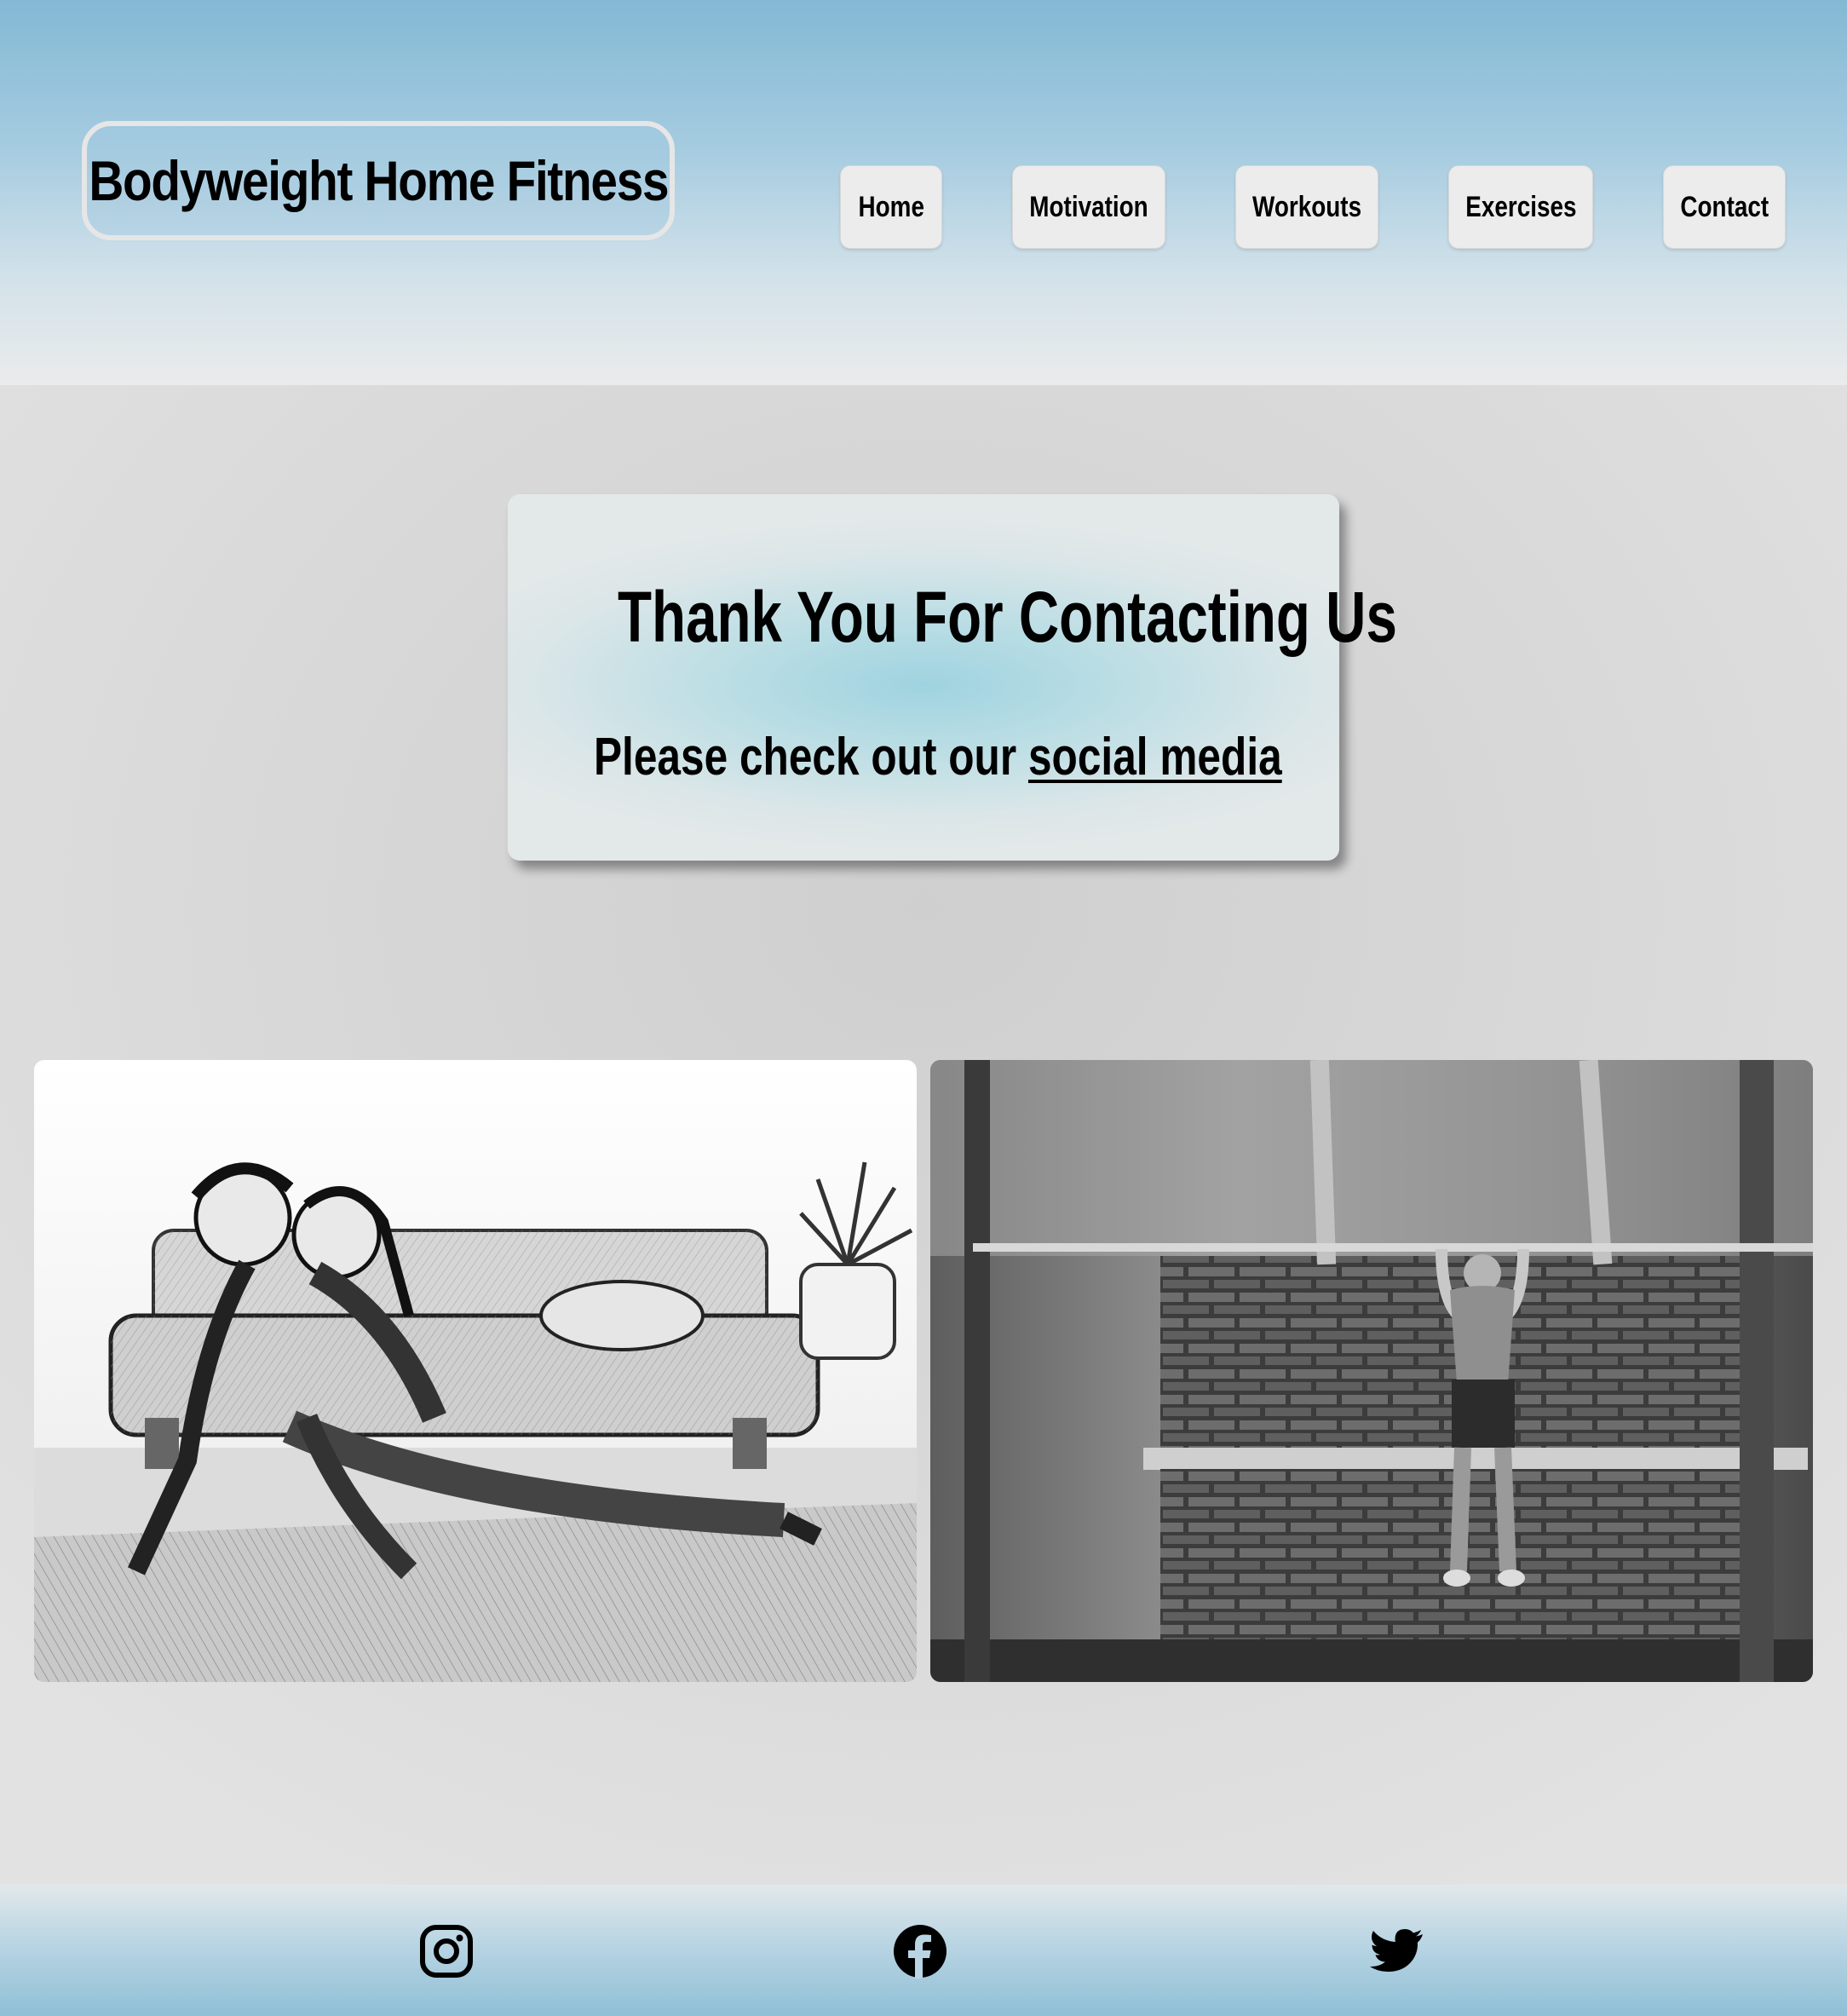 This screenshot has width=1847, height=2016. I want to click on nav-exercises-label: Exercises, so click(1520, 207).